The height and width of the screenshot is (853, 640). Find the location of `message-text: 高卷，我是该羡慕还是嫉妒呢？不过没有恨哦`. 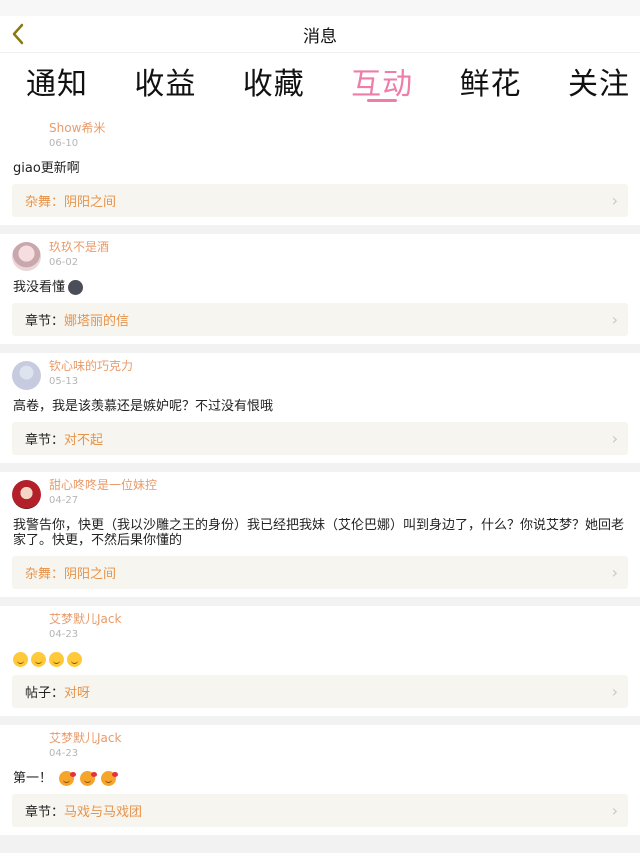

message-text: 高卷，我是该羡慕还是嫉妒呢？不过没有恨哦 is located at coordinates (143, 406).